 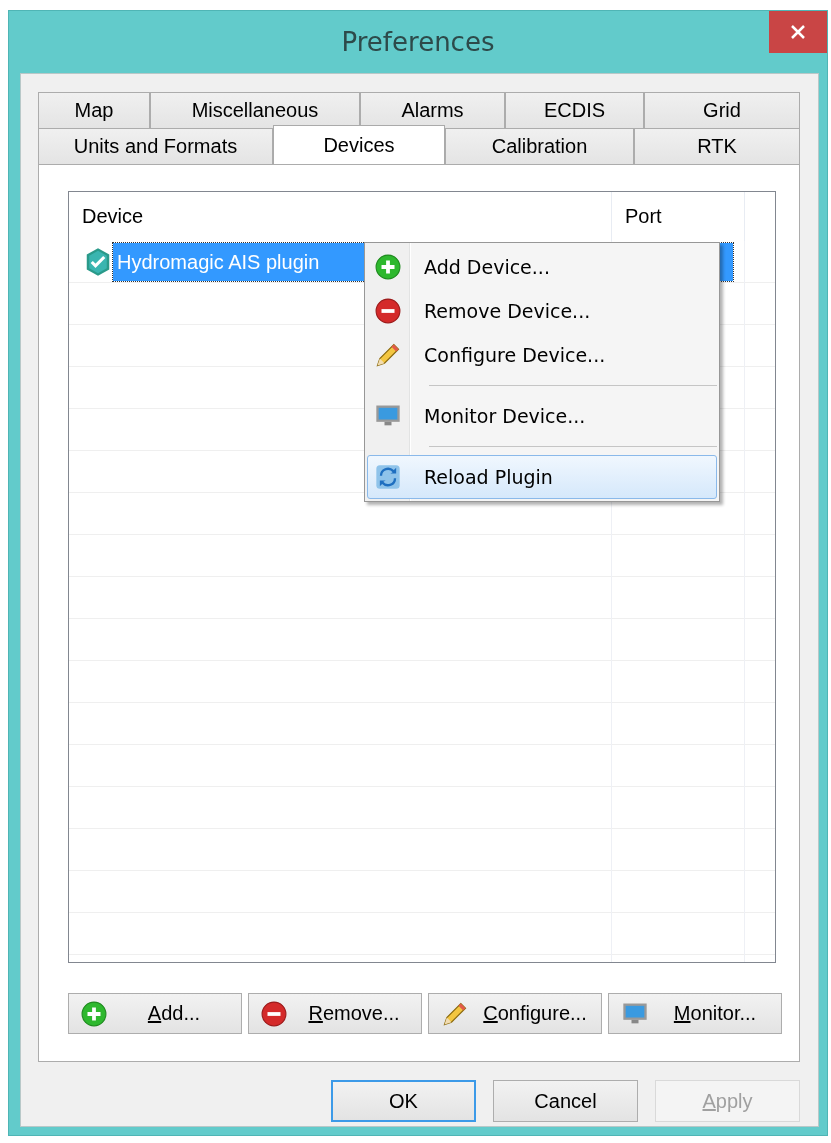 I want to click on ok-button: OK, so click(x=403, y=1101).